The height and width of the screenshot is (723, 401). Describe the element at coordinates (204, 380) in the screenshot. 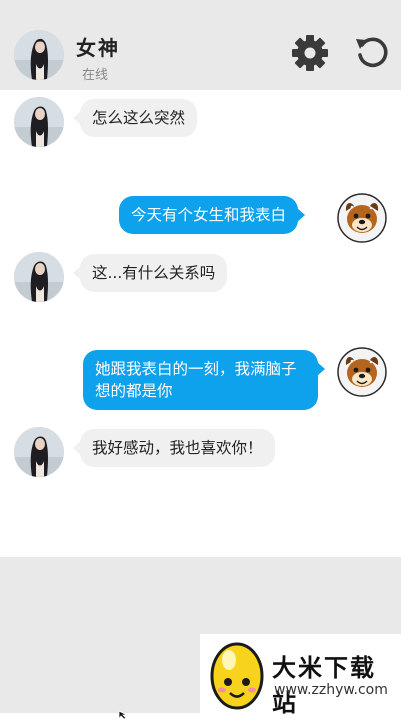

I see `message-bubble-outgoing: 她跟我表白的一刻，我满脑子想的都是你` at that location.